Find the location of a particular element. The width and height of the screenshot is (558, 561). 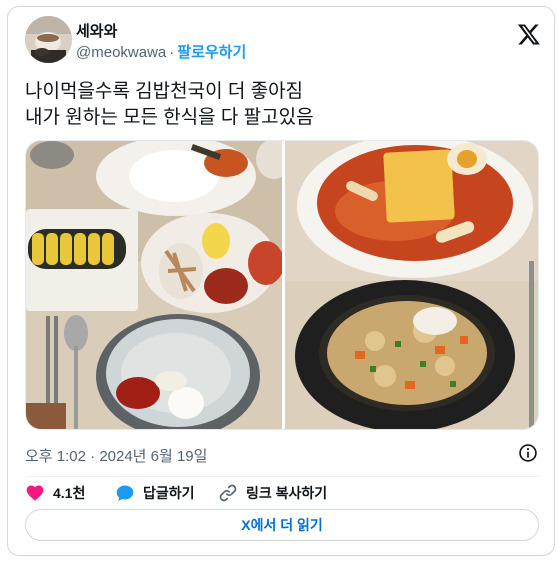

time: 오후 1:02 is located at coordinates (55, 456).